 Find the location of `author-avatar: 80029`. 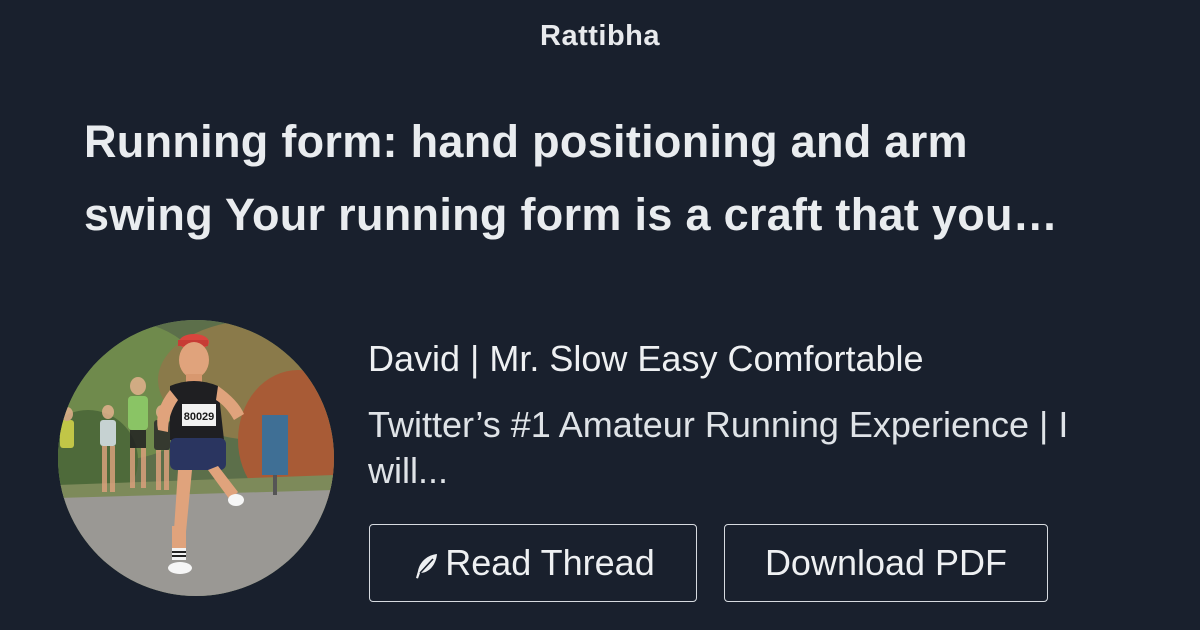

author-avatar: 80029 is located at coordinates (196, 458).